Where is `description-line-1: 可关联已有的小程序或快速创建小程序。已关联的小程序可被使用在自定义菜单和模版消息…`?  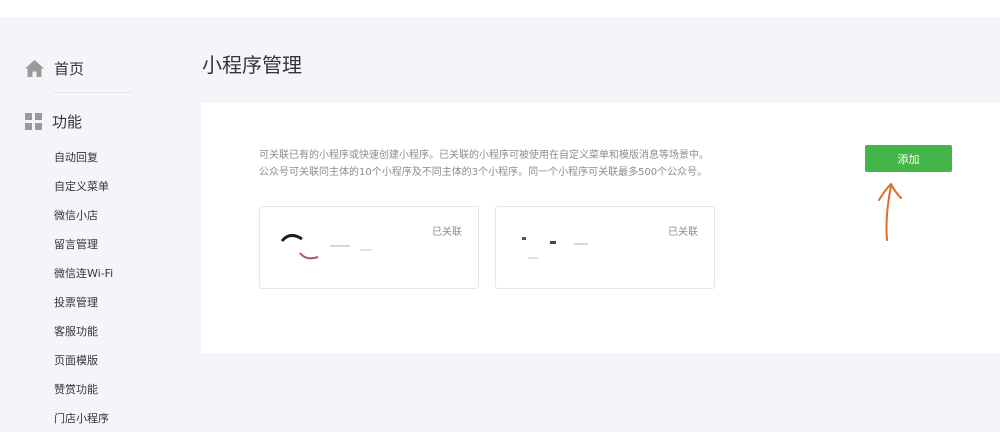 description-line-1: 可关联已有的小程序或快速创建小程序。已关联的小程序可被使用在自定义菜单和模版消息… is located at coordinates (484, 155).